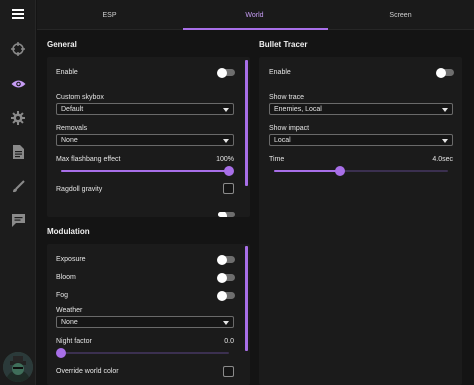 The image size is (474, 385). What do you see at coordinates (72, 109) in the screenshot?
I see `skybox-value: Default` at bounding box center [72, 109].